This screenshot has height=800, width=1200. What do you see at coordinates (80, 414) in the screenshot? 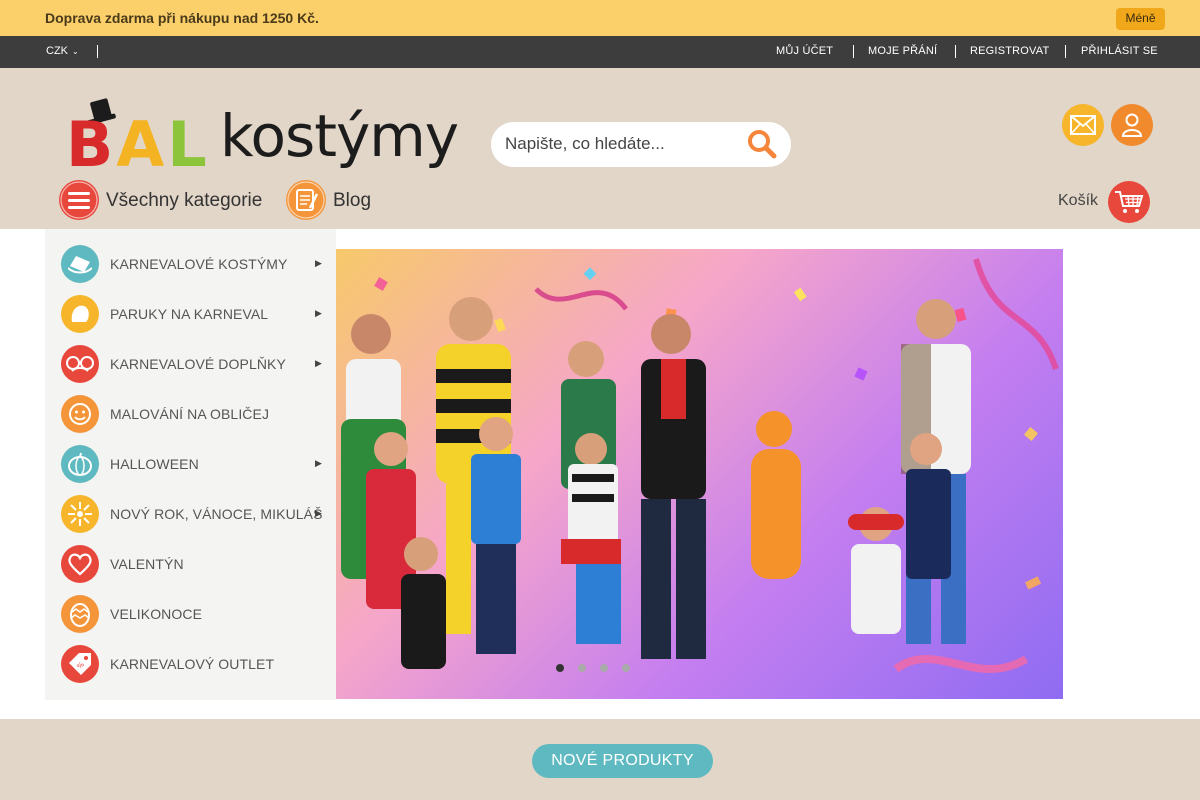
I see `face-paint-icon` at bounding box center [80, 414].